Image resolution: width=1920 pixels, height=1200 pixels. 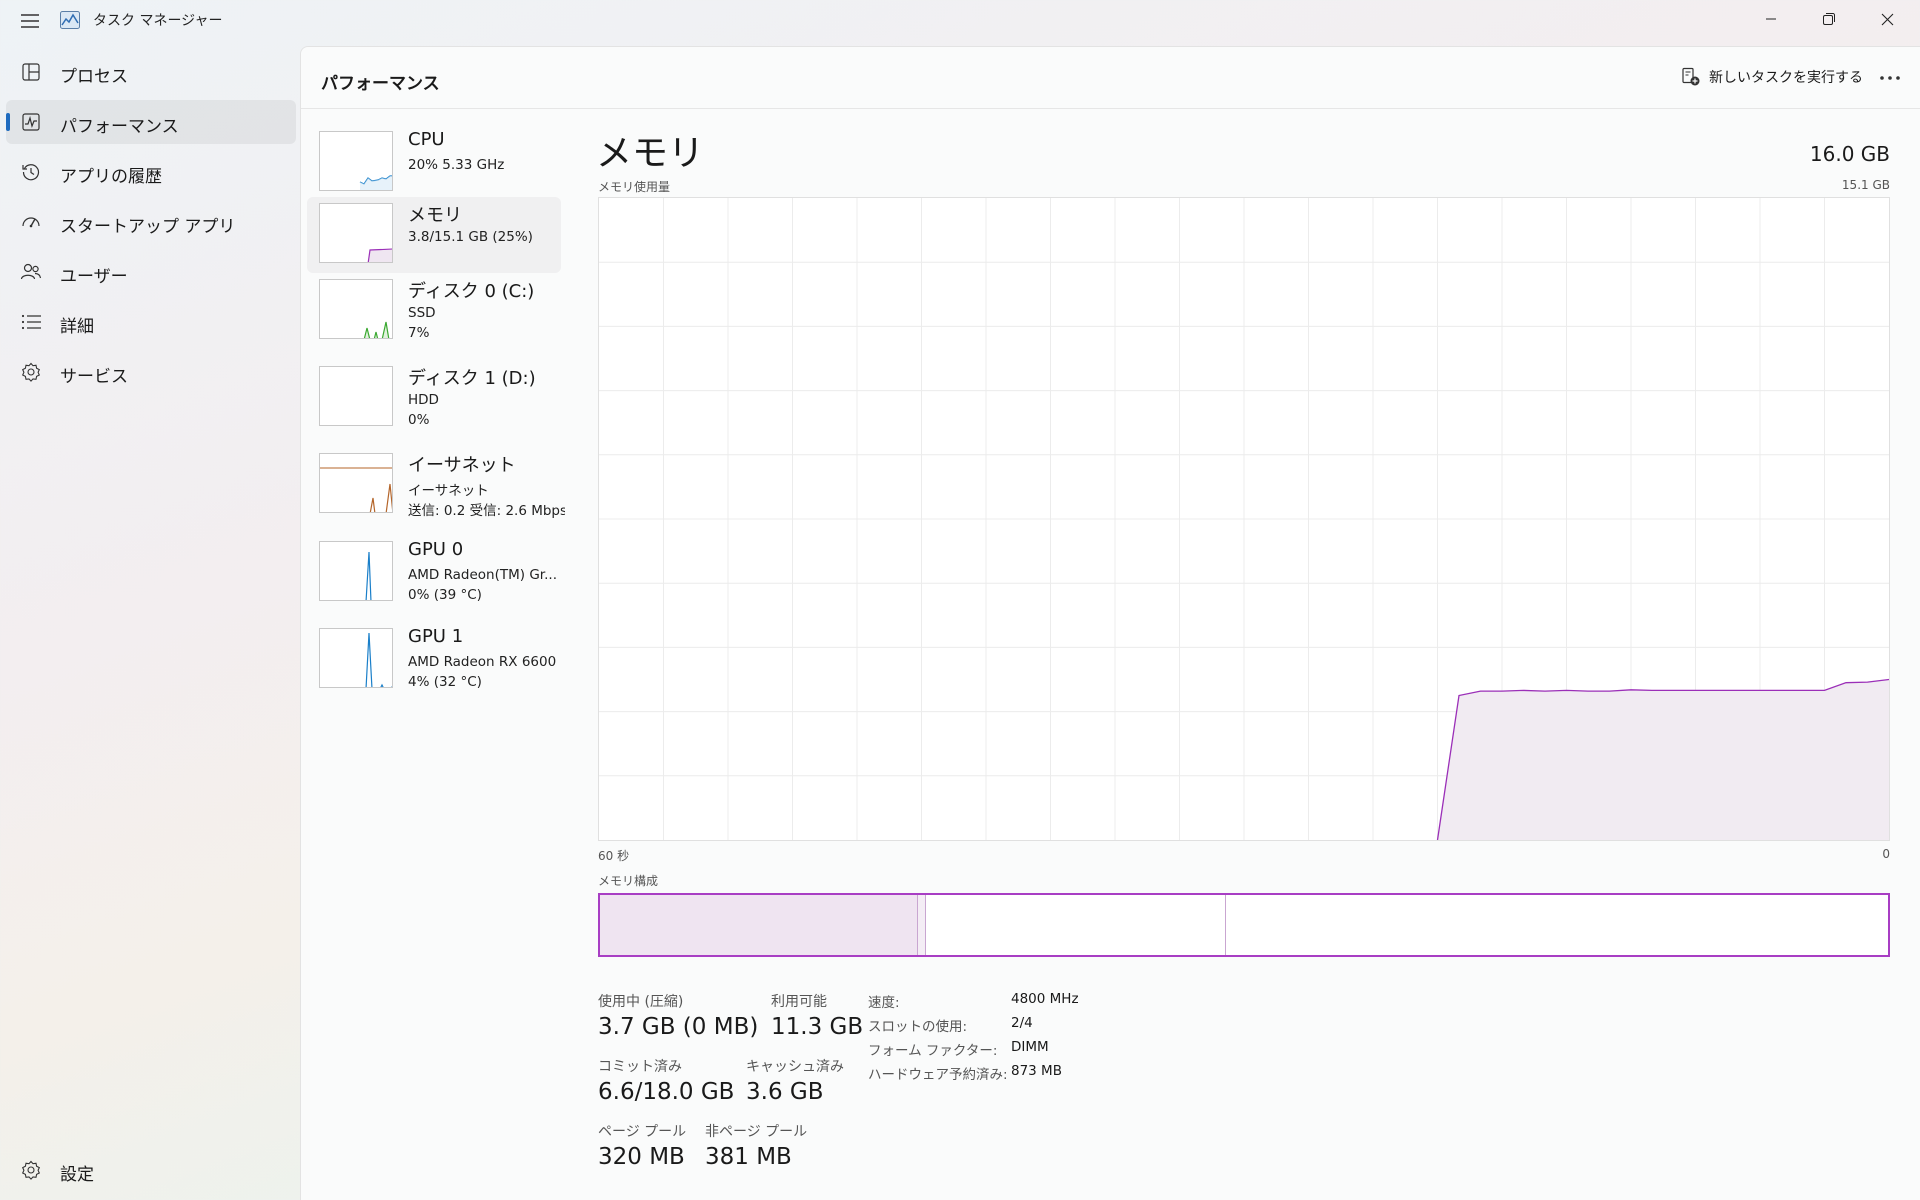 I want to click on run-task-label: 新しいタスクを実行する, so click(x=1786, y=78).